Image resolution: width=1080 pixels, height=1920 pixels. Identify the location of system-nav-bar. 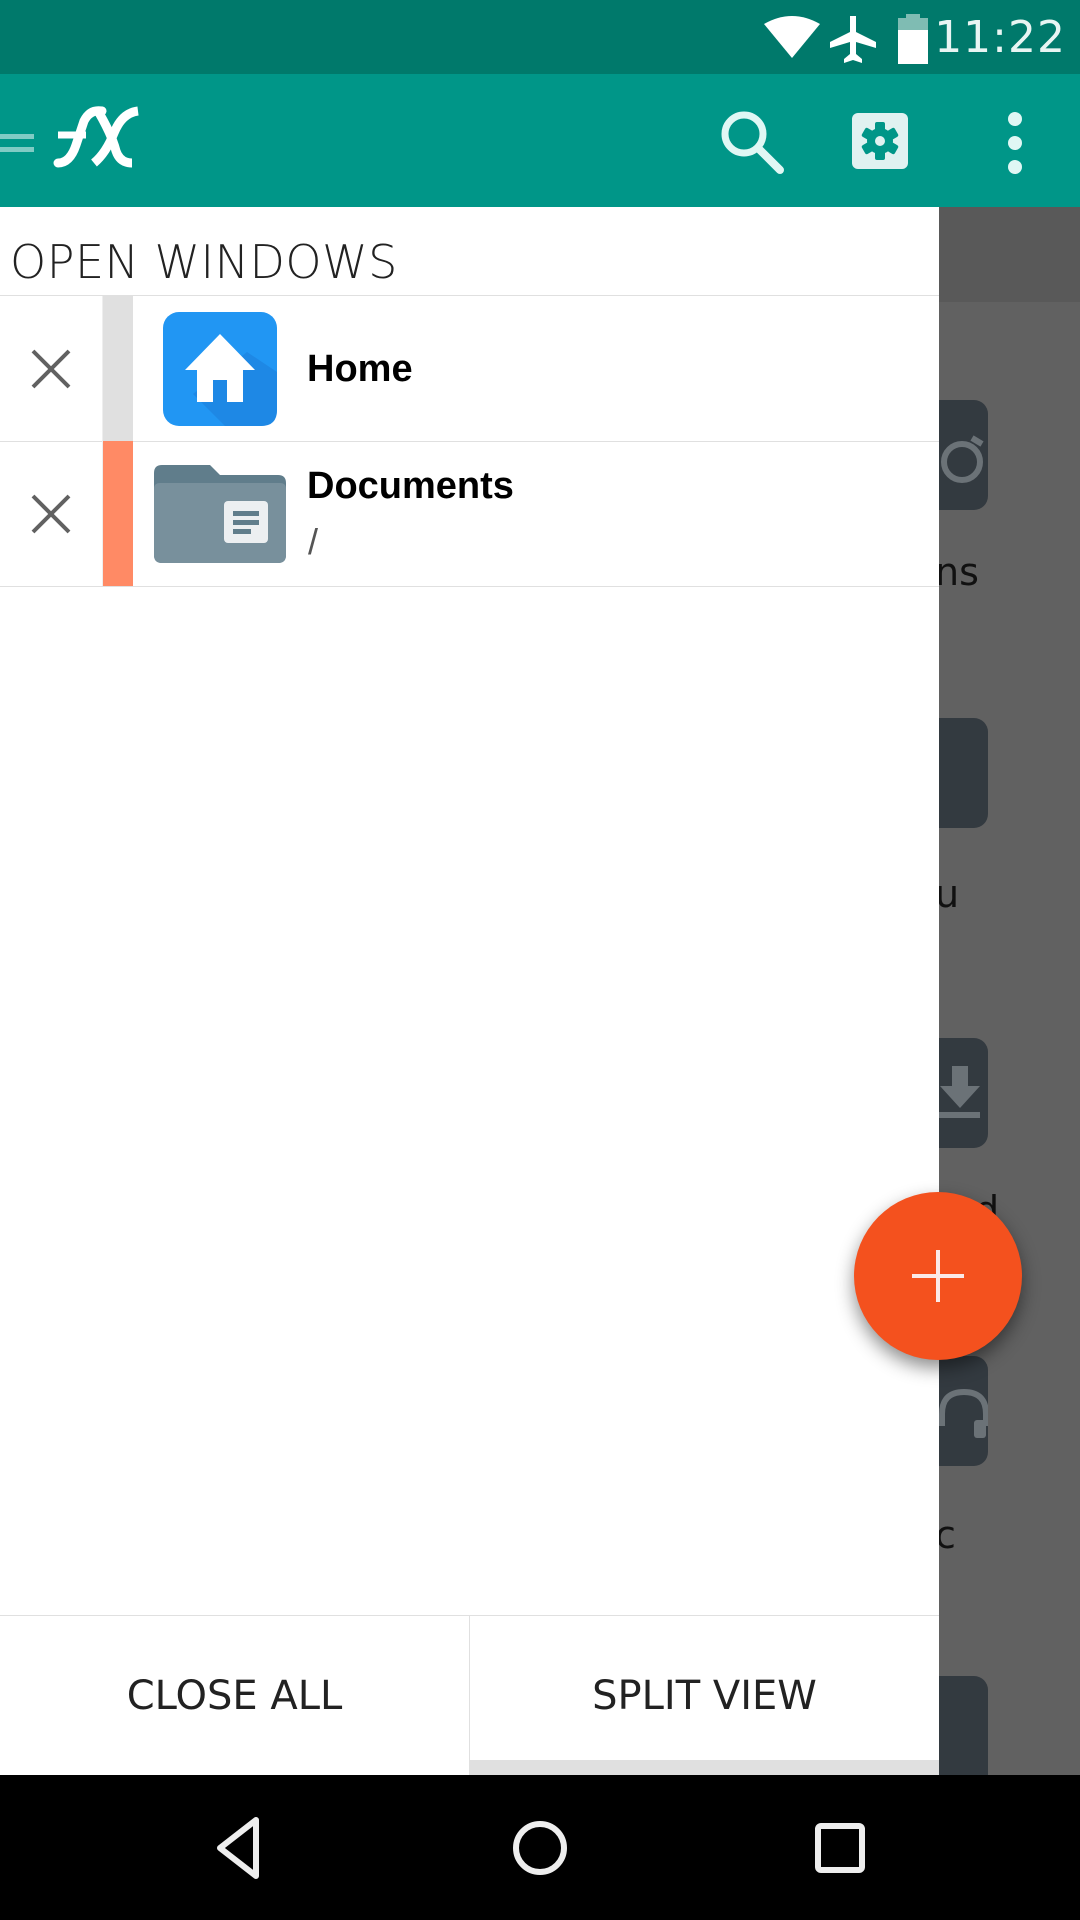
(540, 1847).